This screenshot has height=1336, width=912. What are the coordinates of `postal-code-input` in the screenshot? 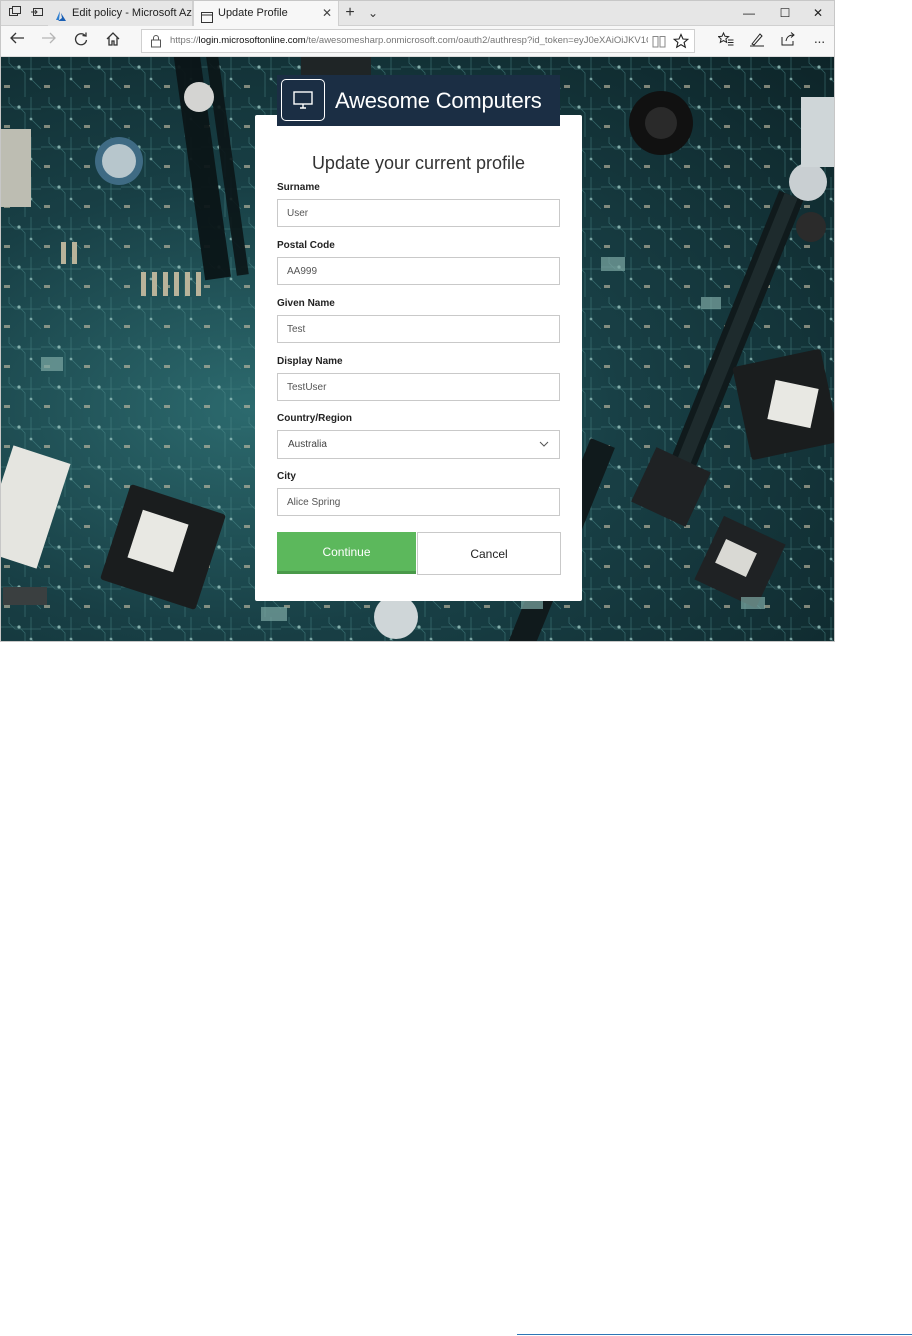 It's located at (418, 271).